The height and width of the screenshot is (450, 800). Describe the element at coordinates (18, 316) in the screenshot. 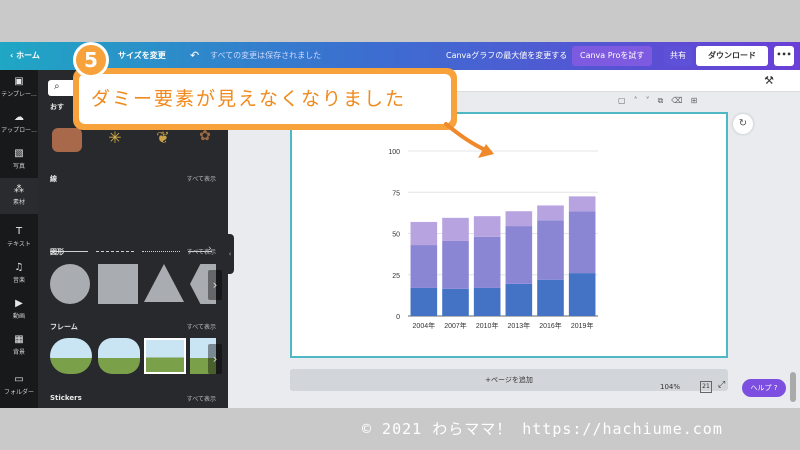

I see `rail-label: 動画` at that location.